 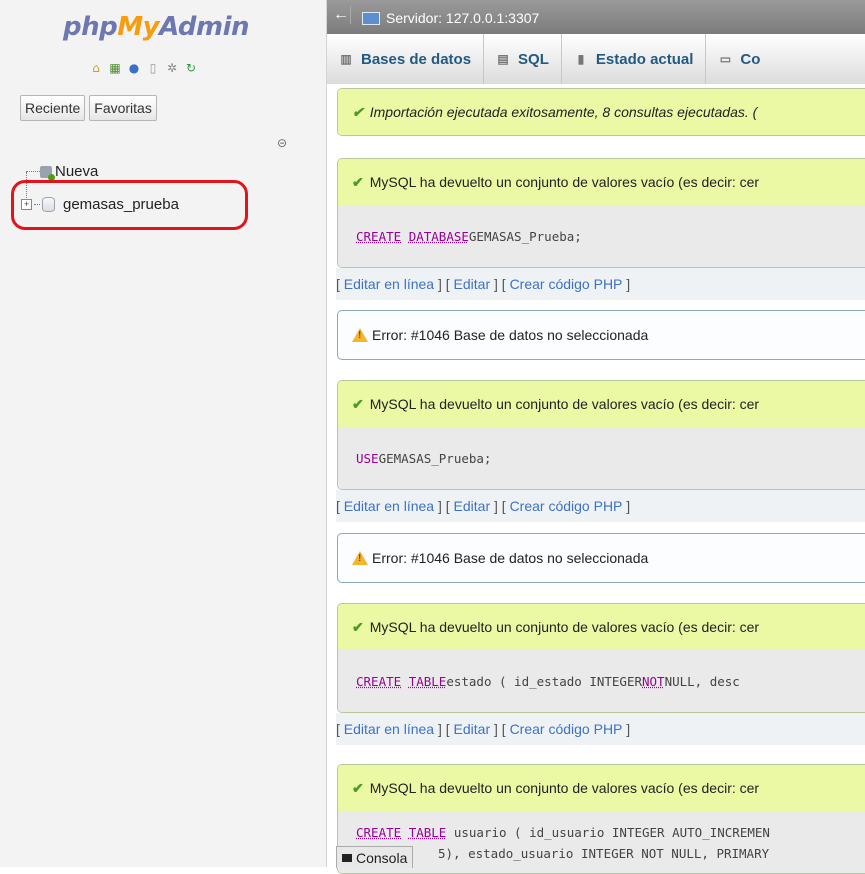 What do you see at coordinates (282, 143) in the screenshot?
I see `link-with-main-panel-icon: ⊝` at bounding box center [282, 143].